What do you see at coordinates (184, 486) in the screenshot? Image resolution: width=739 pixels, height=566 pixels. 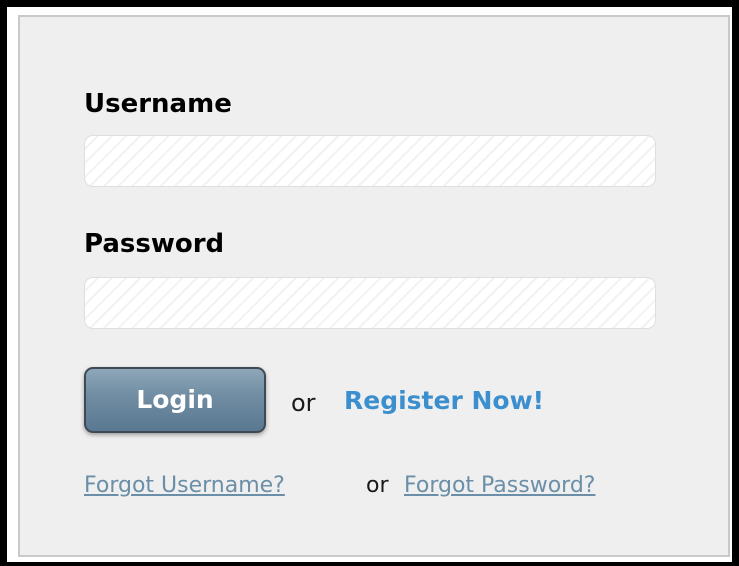 I see `forgot-username-link: Forgot Username?` at bounding box center [184, 486].